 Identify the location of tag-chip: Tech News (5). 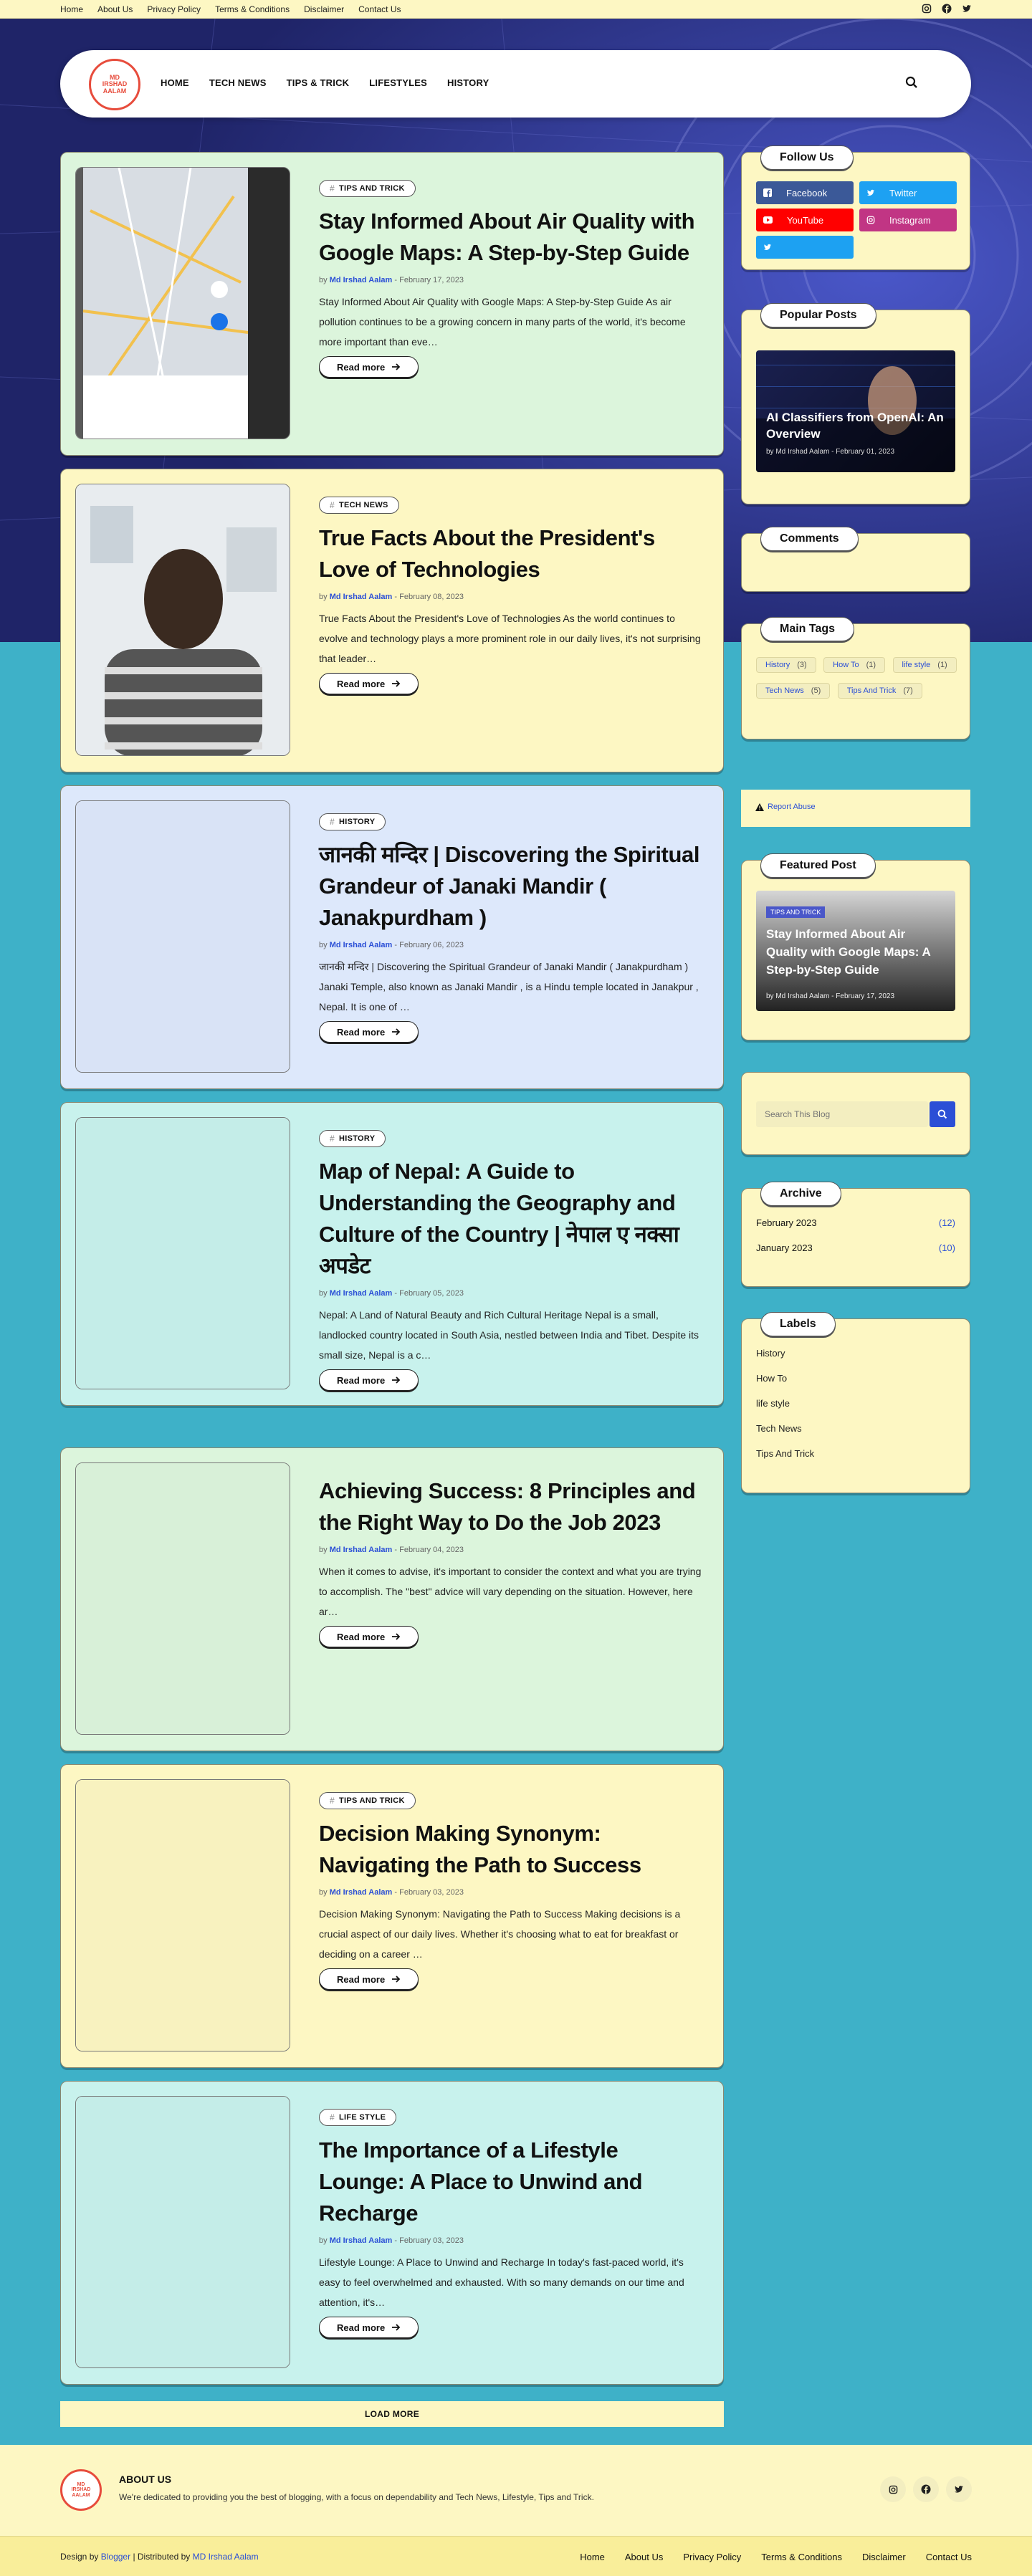
(793, 691).